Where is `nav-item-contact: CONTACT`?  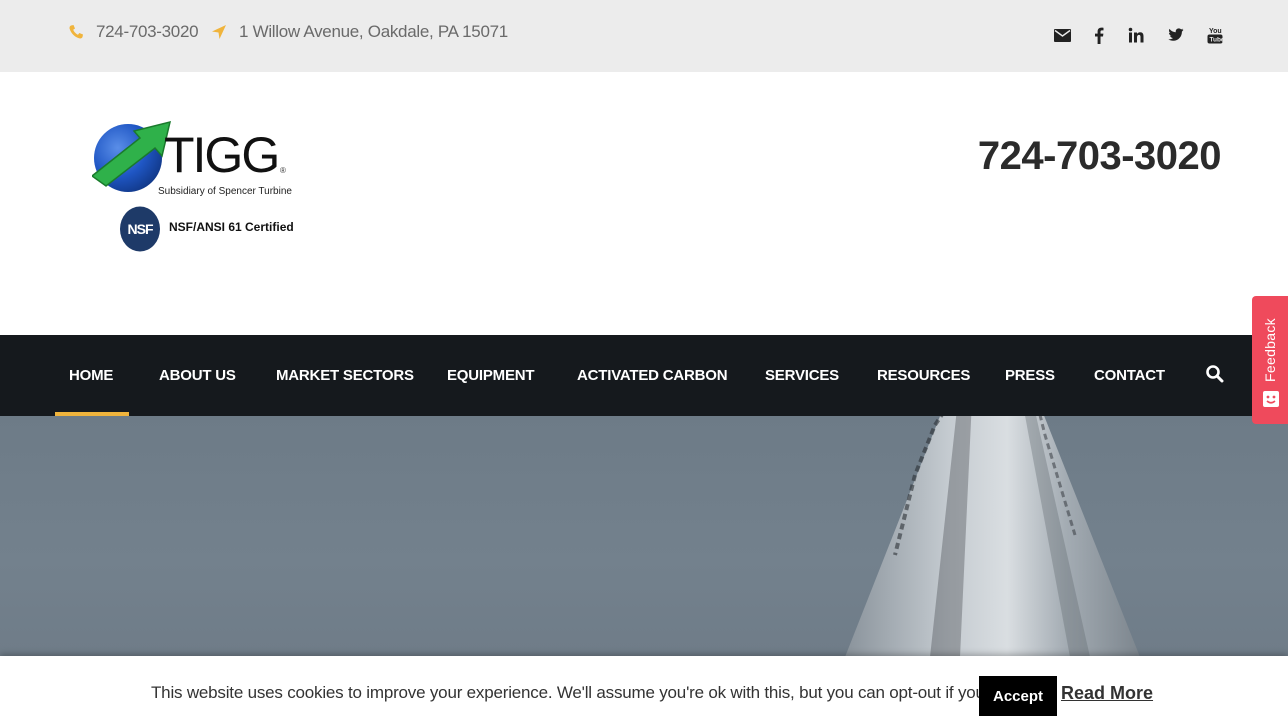
nav-item-contact: CONTACT is located at coordinates (1129, 375).